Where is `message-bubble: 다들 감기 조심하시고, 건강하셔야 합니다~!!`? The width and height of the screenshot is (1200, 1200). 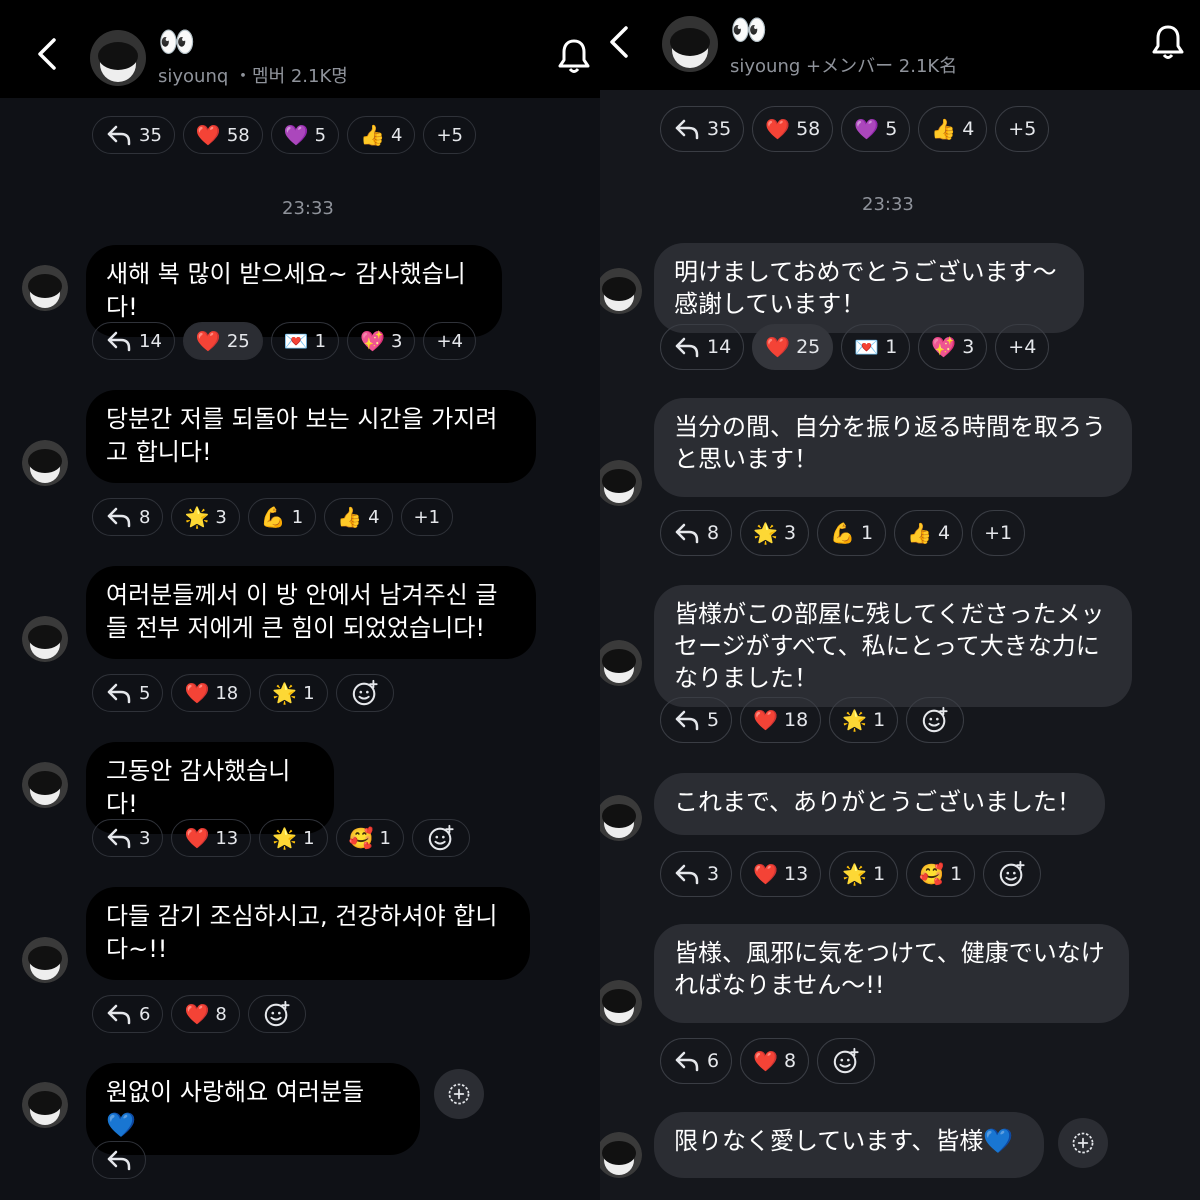 message-bubble: 다들 감기 조심하시고, 건강하셔야 합니다~!! is located at coordinates (308, 933).